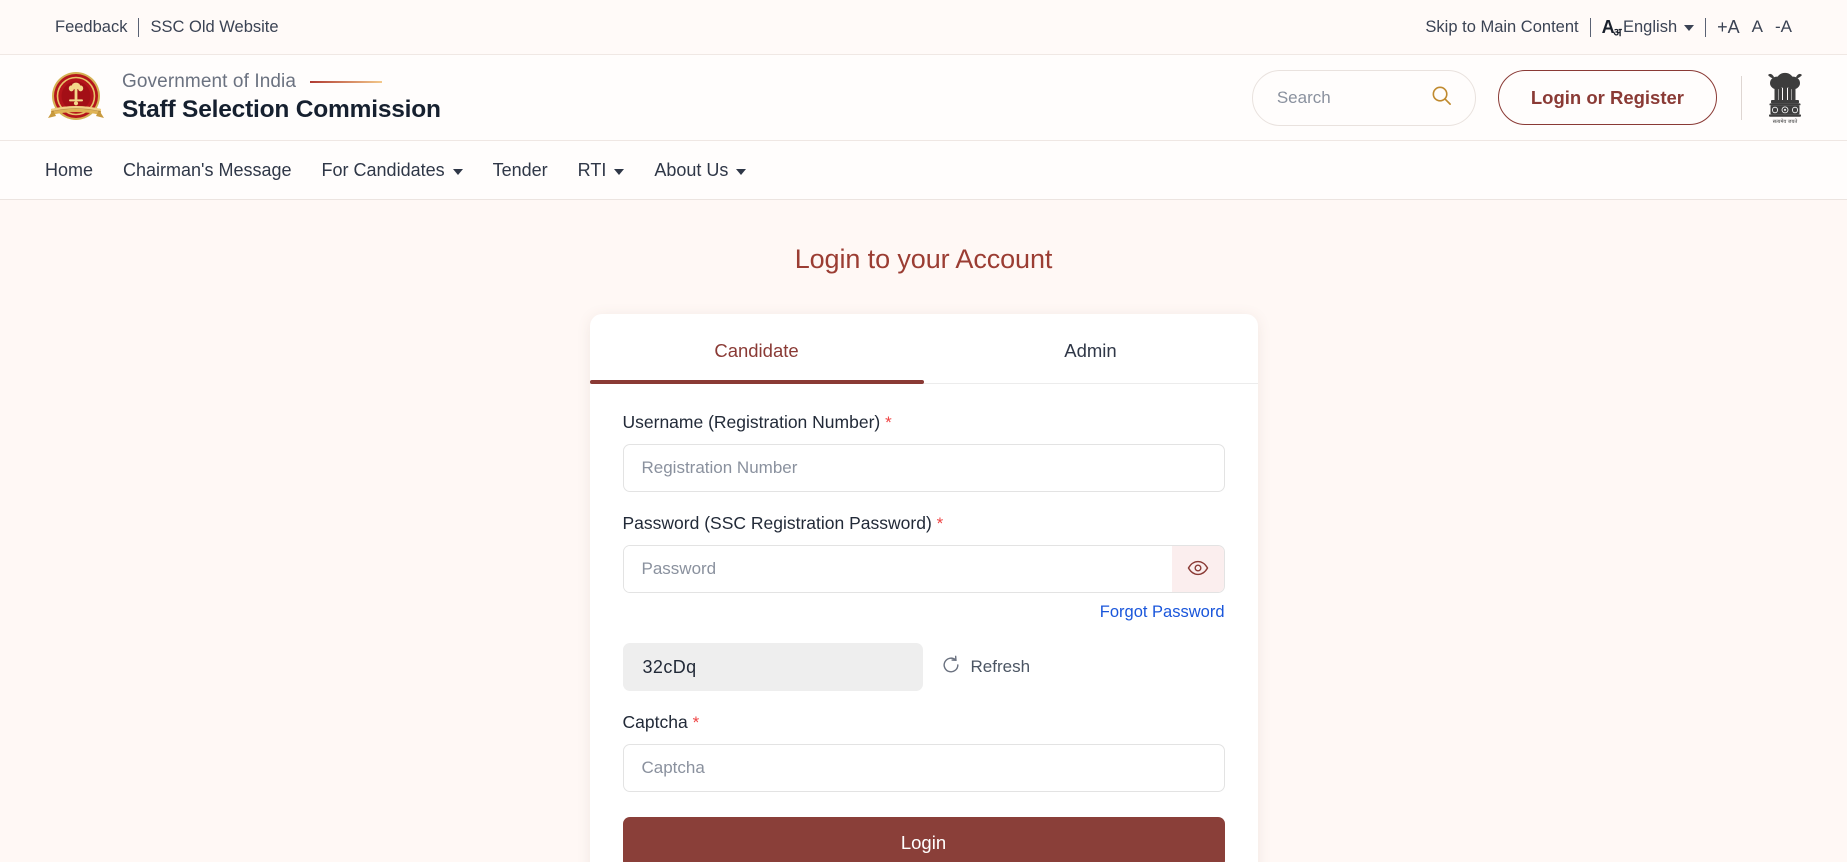 Image resolution: width=1847 pixels, height=862 pixels. I want to click on language-icon: Aअ, so click(1611, 28).